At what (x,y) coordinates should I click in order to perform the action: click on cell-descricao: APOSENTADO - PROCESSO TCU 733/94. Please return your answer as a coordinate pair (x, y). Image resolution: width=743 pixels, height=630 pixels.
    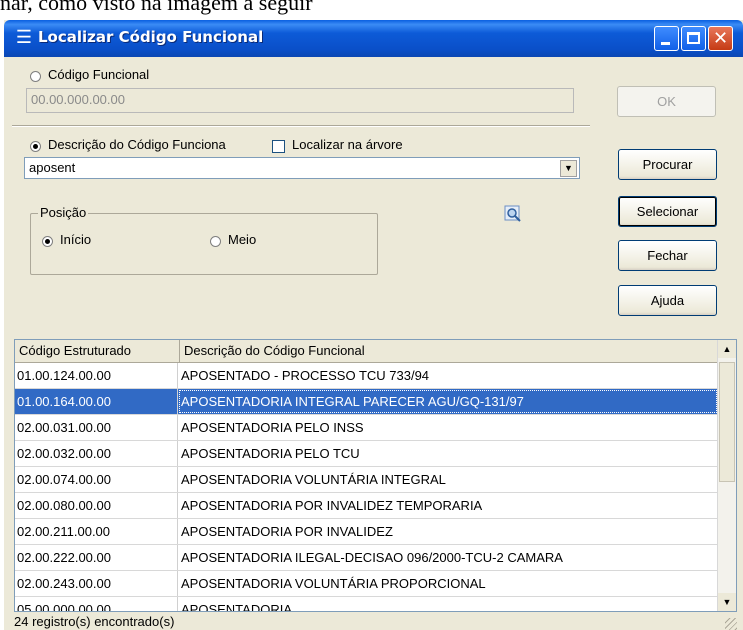
    Looking at the image, I should click on (305, 375).